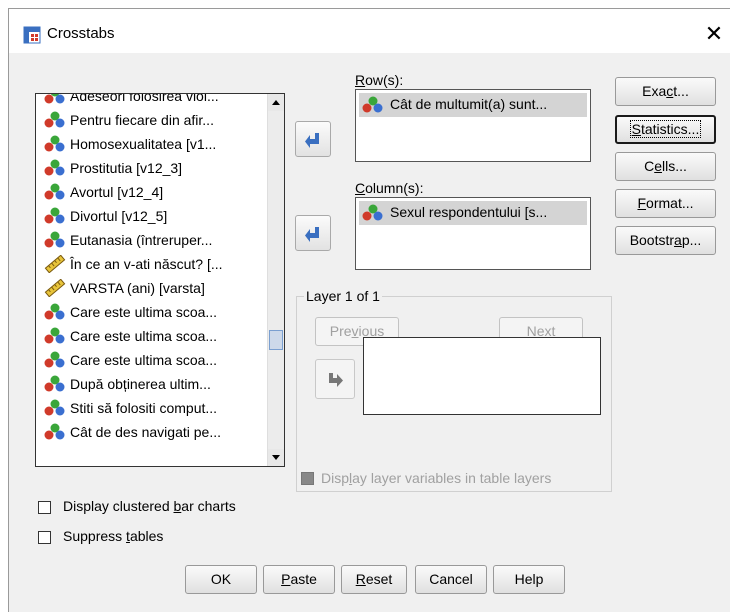 The width and height of the screenshot is (730, 612). I want to click on layer-title: Layer 1 of 1, so click(343, 296).